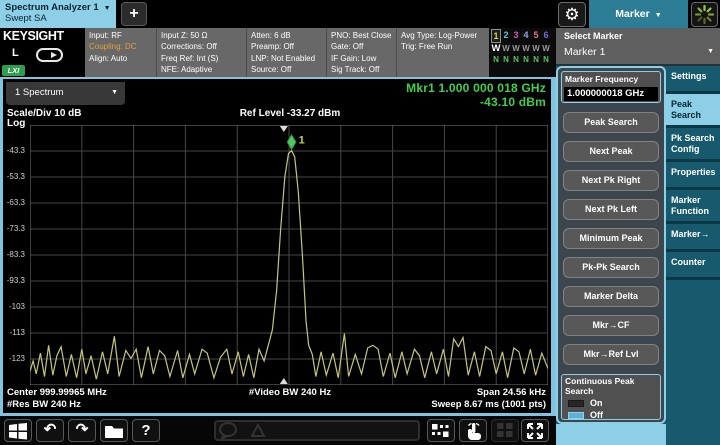  What do you see at coordinates (638, 47) in the screenshot?
I see `select-marker-dropdown: Select Marker Marker 1 ▼` at bounding box center [638, 47].